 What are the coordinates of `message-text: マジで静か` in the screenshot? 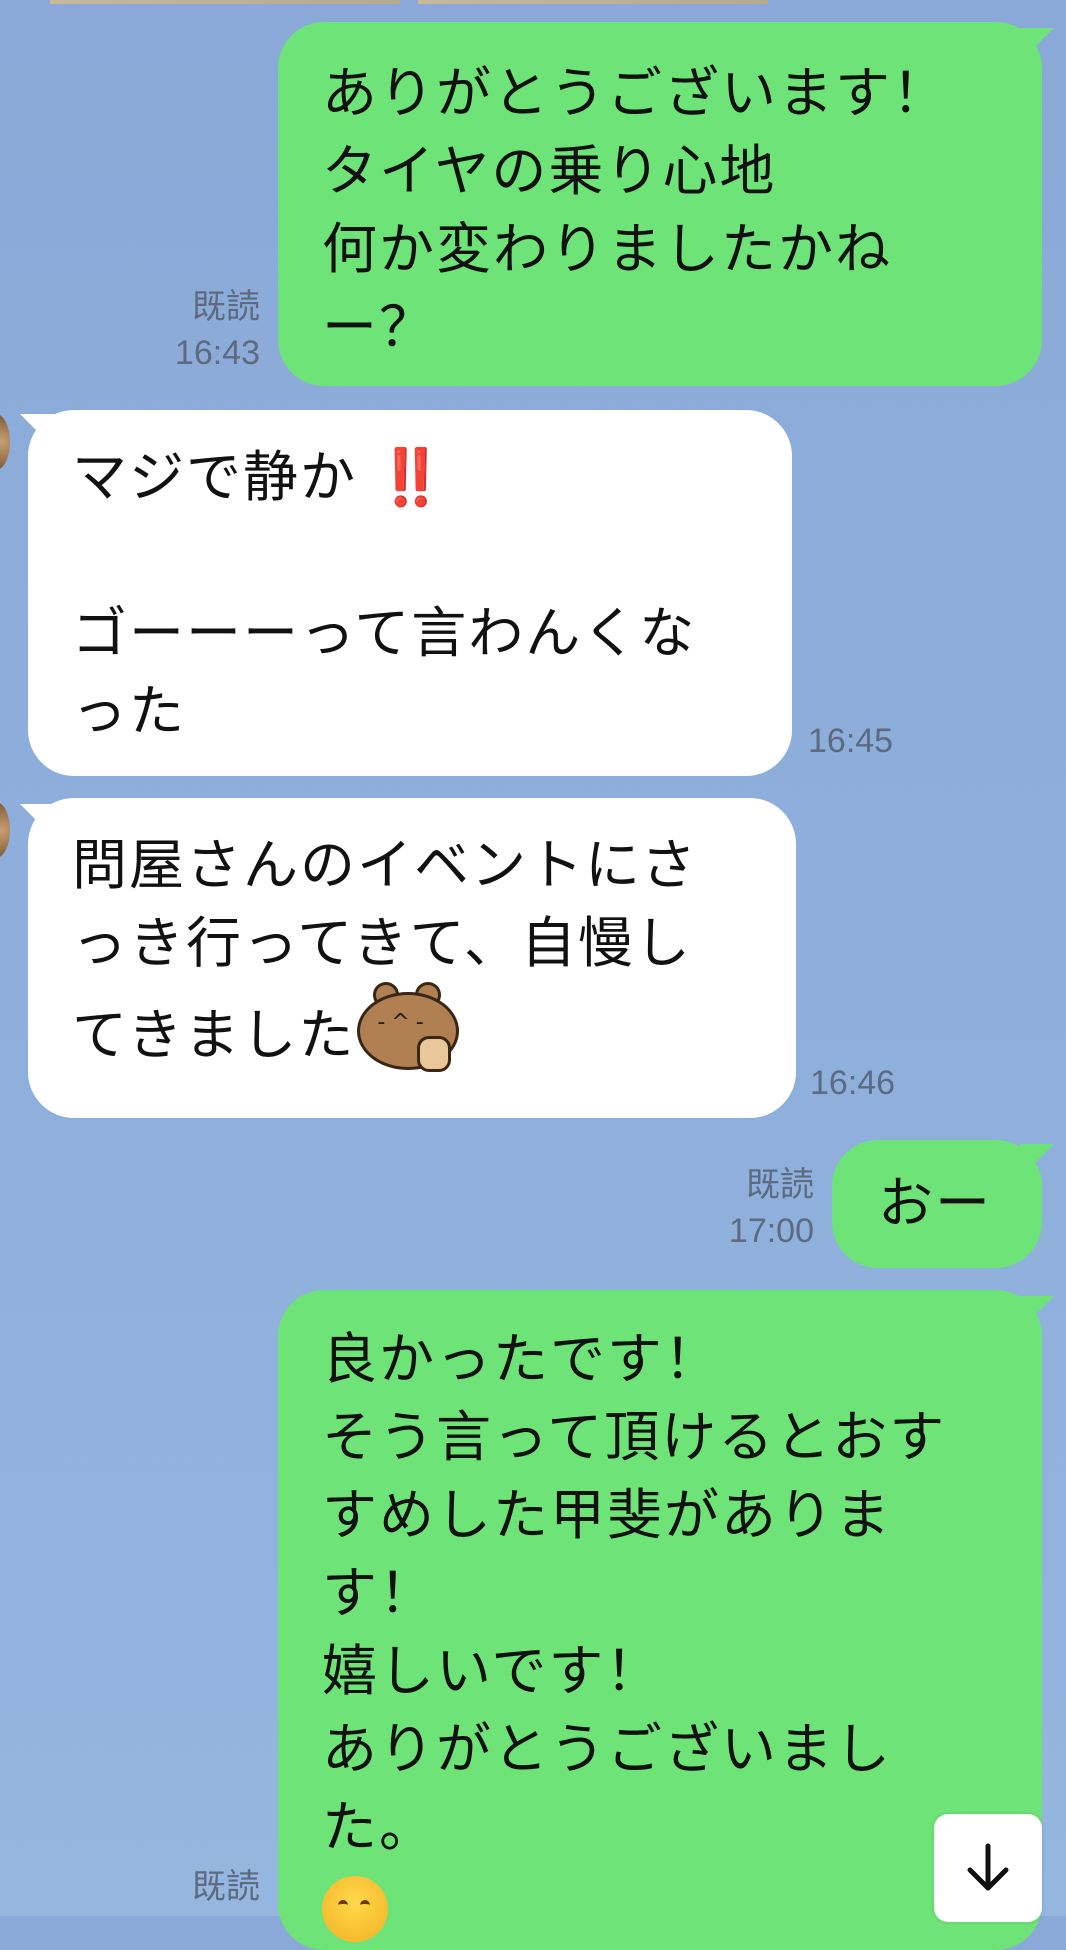 It's located at (215, 477).